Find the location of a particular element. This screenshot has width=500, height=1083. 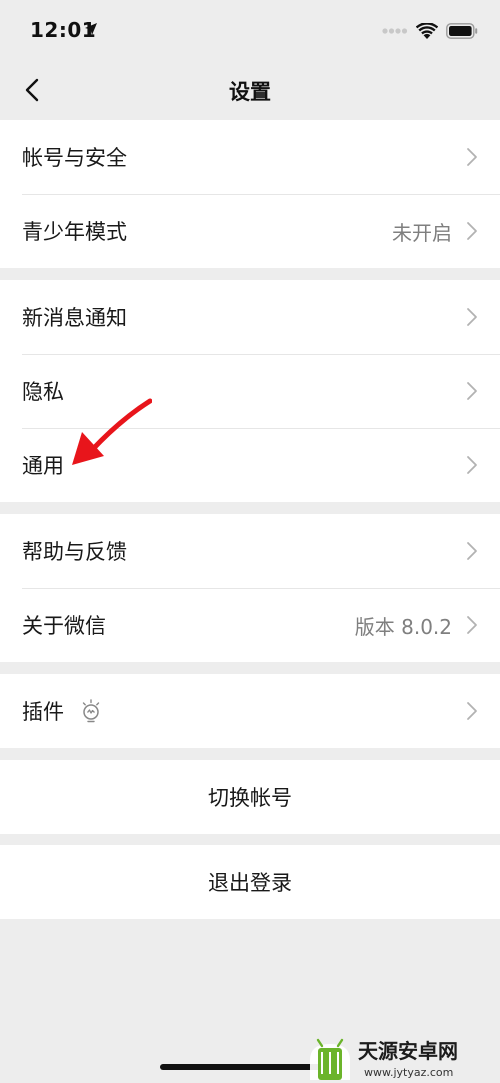

settings-item-account-security: 帐号与安全 is located at coordinates (250, 157).